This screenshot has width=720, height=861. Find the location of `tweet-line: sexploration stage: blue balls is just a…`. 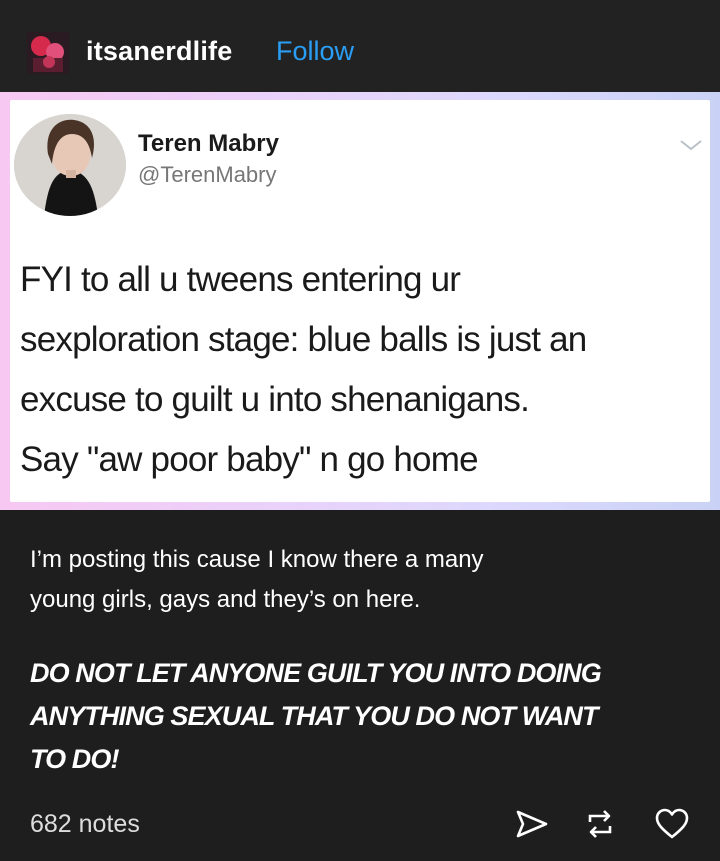

tweet-line: sexploration stage: blue balls is just a… is located at coordinates (303, 339).